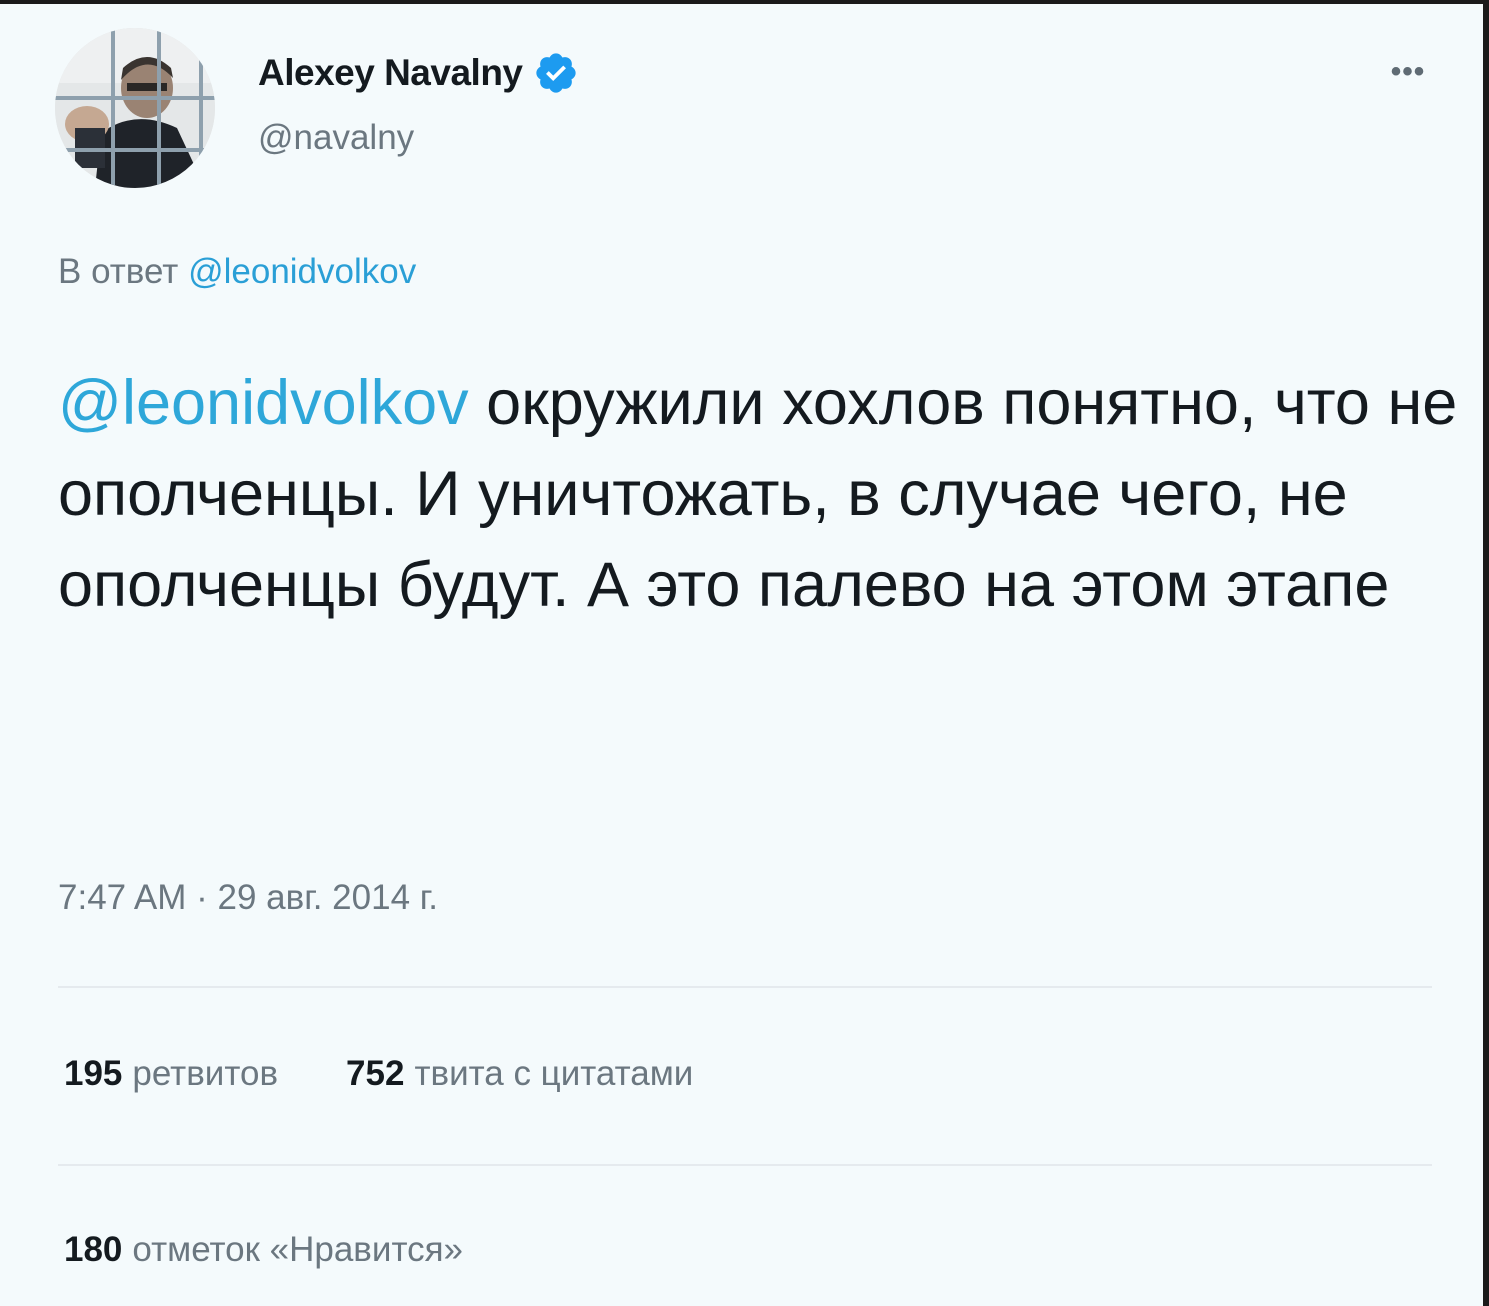 This screenshot has width=1489, height=1306. I want to click on quotes-label: твита с цитатами, so click(554, 1073).